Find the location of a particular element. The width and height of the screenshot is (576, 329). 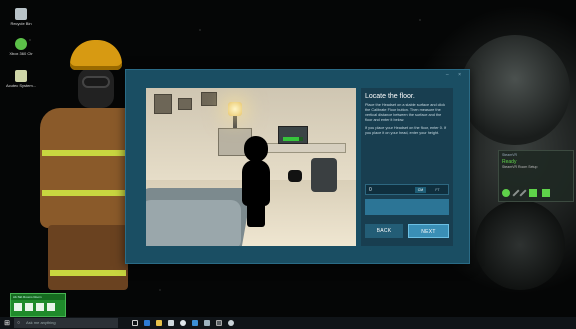

height-value: 0 is located at coordinates (370, 190).